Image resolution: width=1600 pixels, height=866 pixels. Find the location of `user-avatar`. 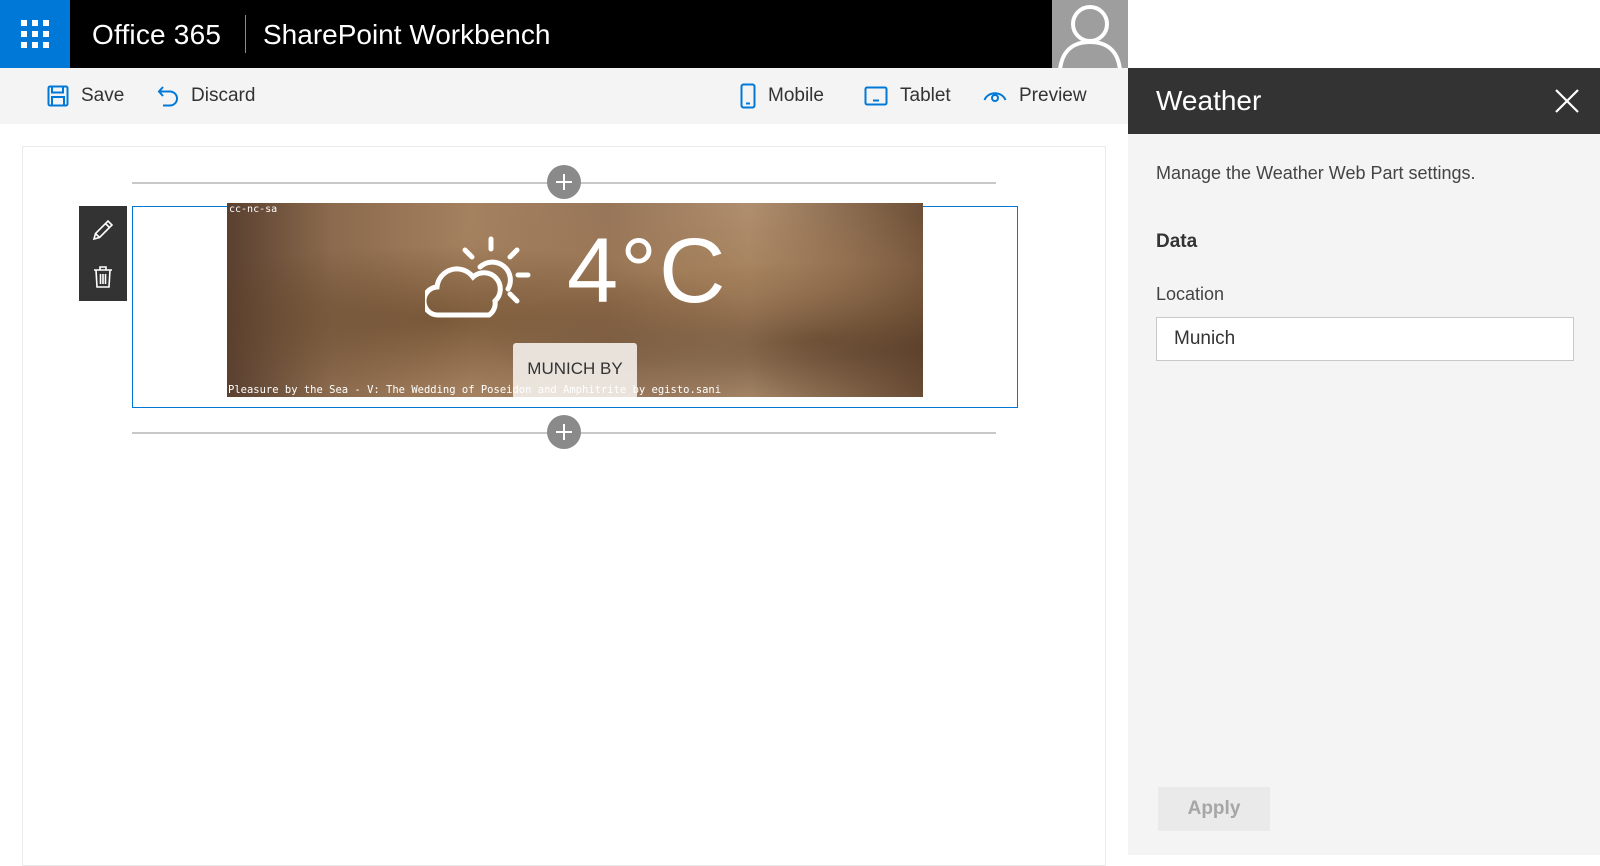

user-avatar is located at coordinates (1090, 34).